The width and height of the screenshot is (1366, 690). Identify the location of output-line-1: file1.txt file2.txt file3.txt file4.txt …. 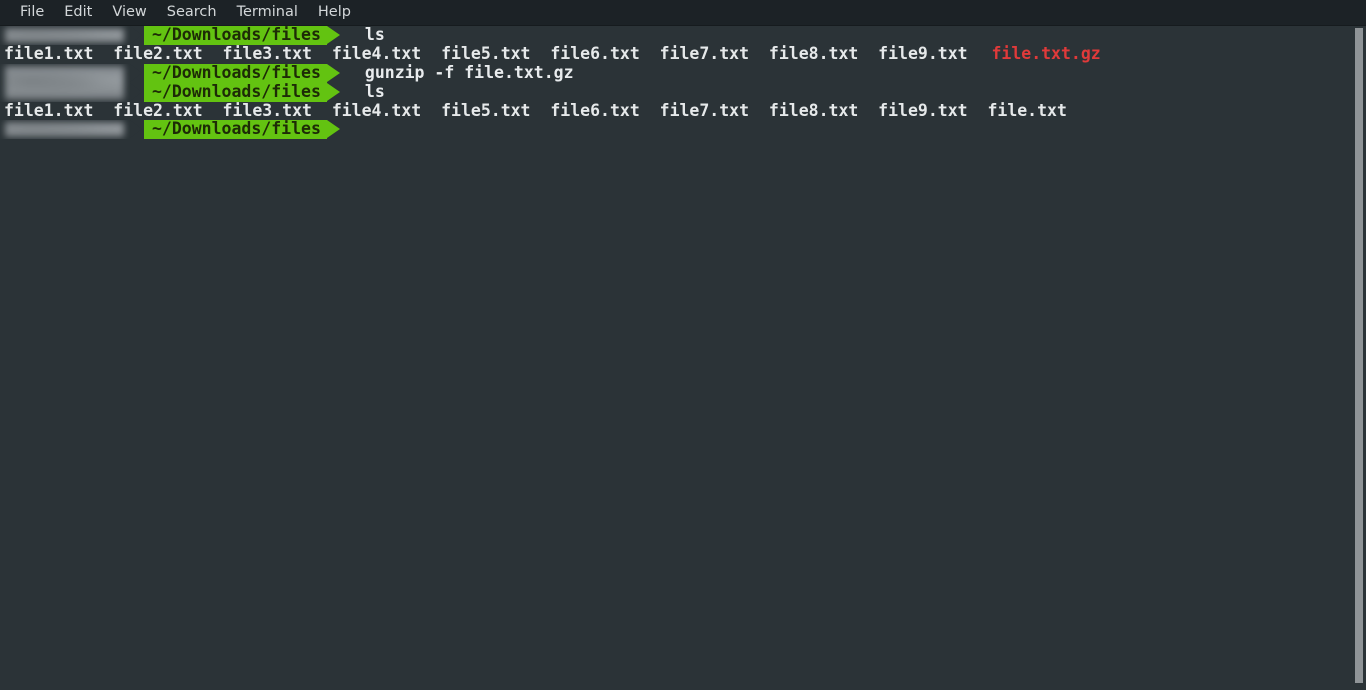
(676, 53).